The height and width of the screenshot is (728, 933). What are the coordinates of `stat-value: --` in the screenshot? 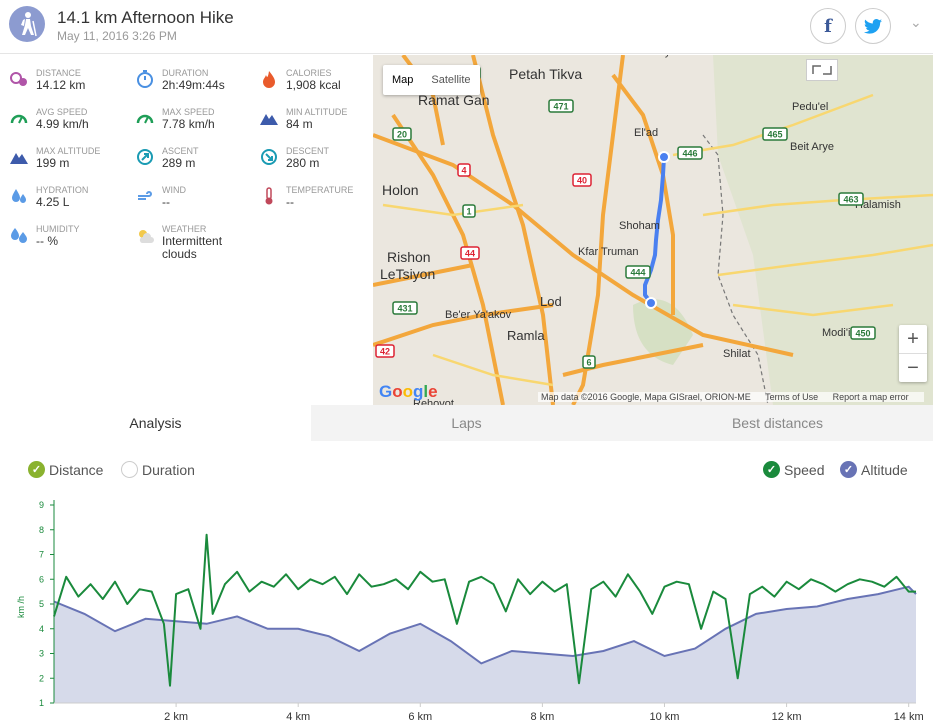 It's located at (166, 202).